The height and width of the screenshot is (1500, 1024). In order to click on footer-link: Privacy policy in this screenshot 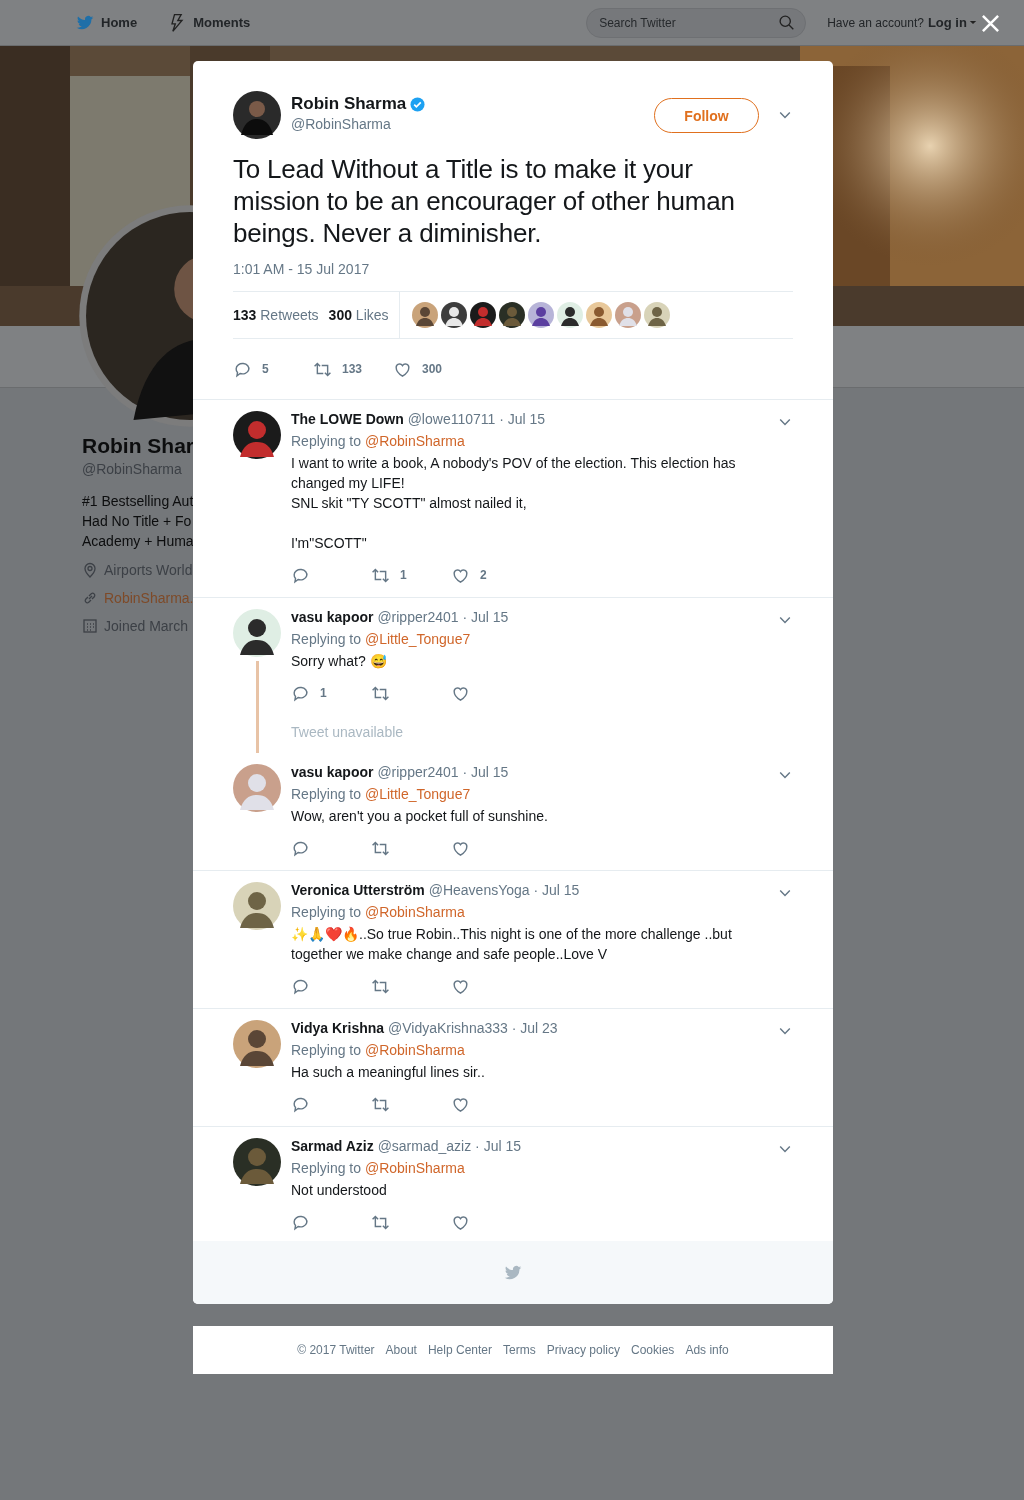, I will do `click(583, 1350)`.